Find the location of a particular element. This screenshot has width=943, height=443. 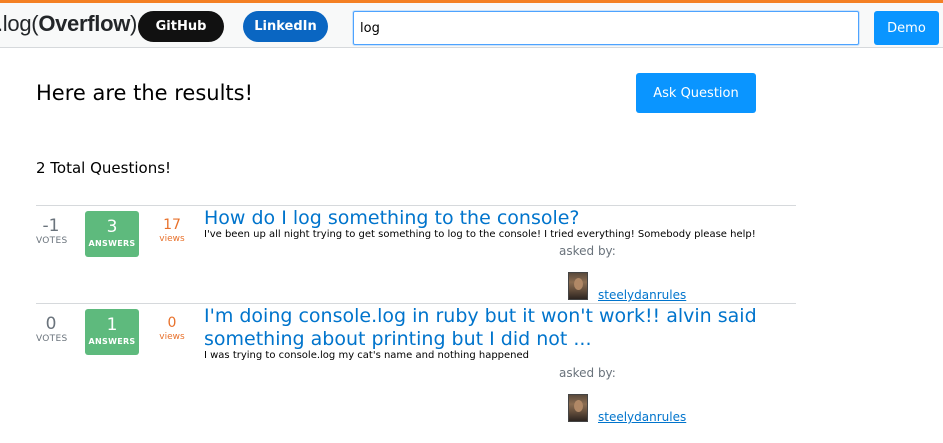

views-count: 17 views is located at coordinates (172, 231).